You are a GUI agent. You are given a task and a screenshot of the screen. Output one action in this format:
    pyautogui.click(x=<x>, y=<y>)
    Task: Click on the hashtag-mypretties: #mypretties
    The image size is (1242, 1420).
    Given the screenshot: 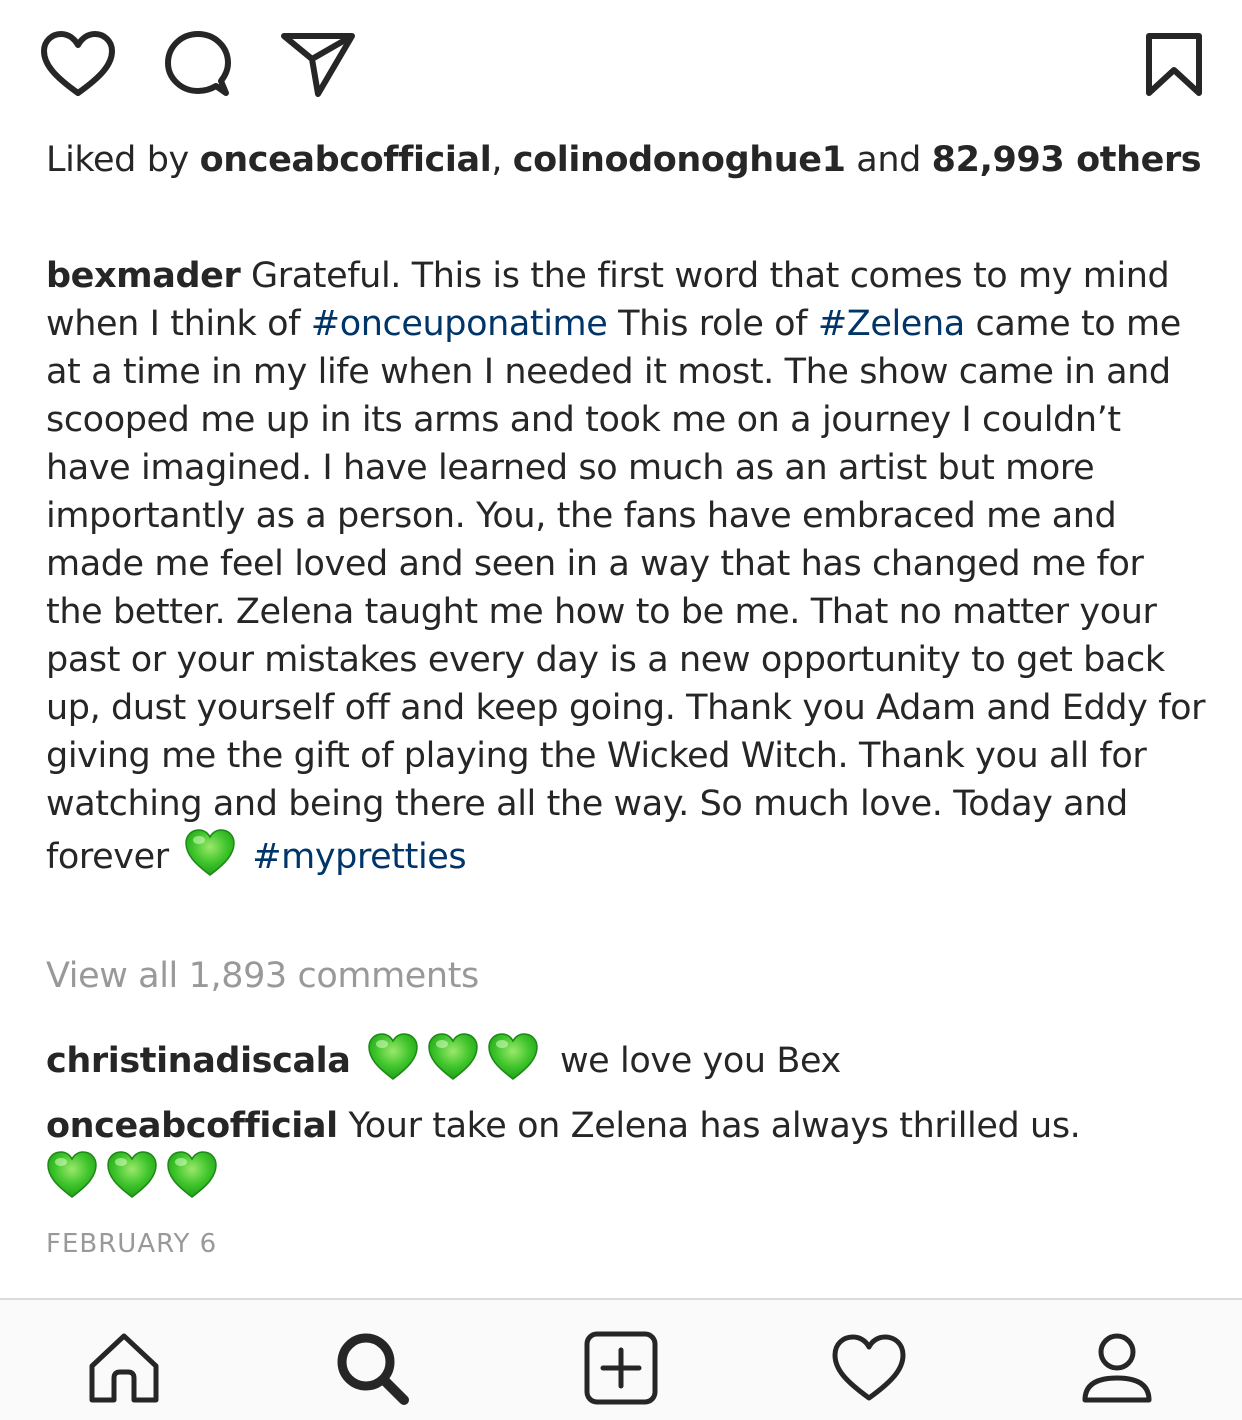 What is the action you would take?
    pyautogui.click(x=359, y=857)
    